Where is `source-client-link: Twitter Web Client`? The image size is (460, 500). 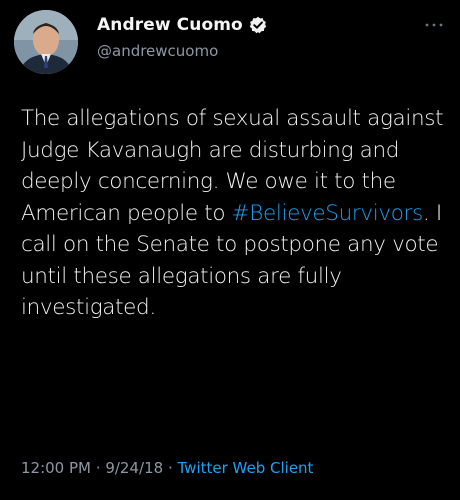 source-client-link: Twitter Web Client is located at coordinates (246, 468).